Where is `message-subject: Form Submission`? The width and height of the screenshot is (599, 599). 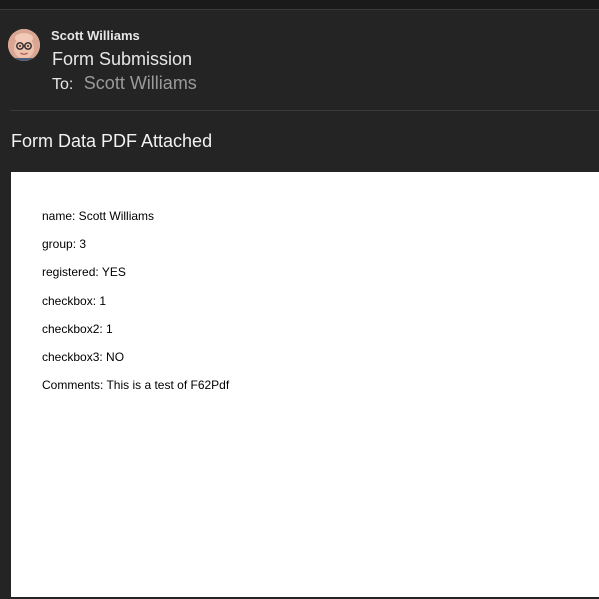
message-subject: Form Submission is located at coordinates (122, 59).